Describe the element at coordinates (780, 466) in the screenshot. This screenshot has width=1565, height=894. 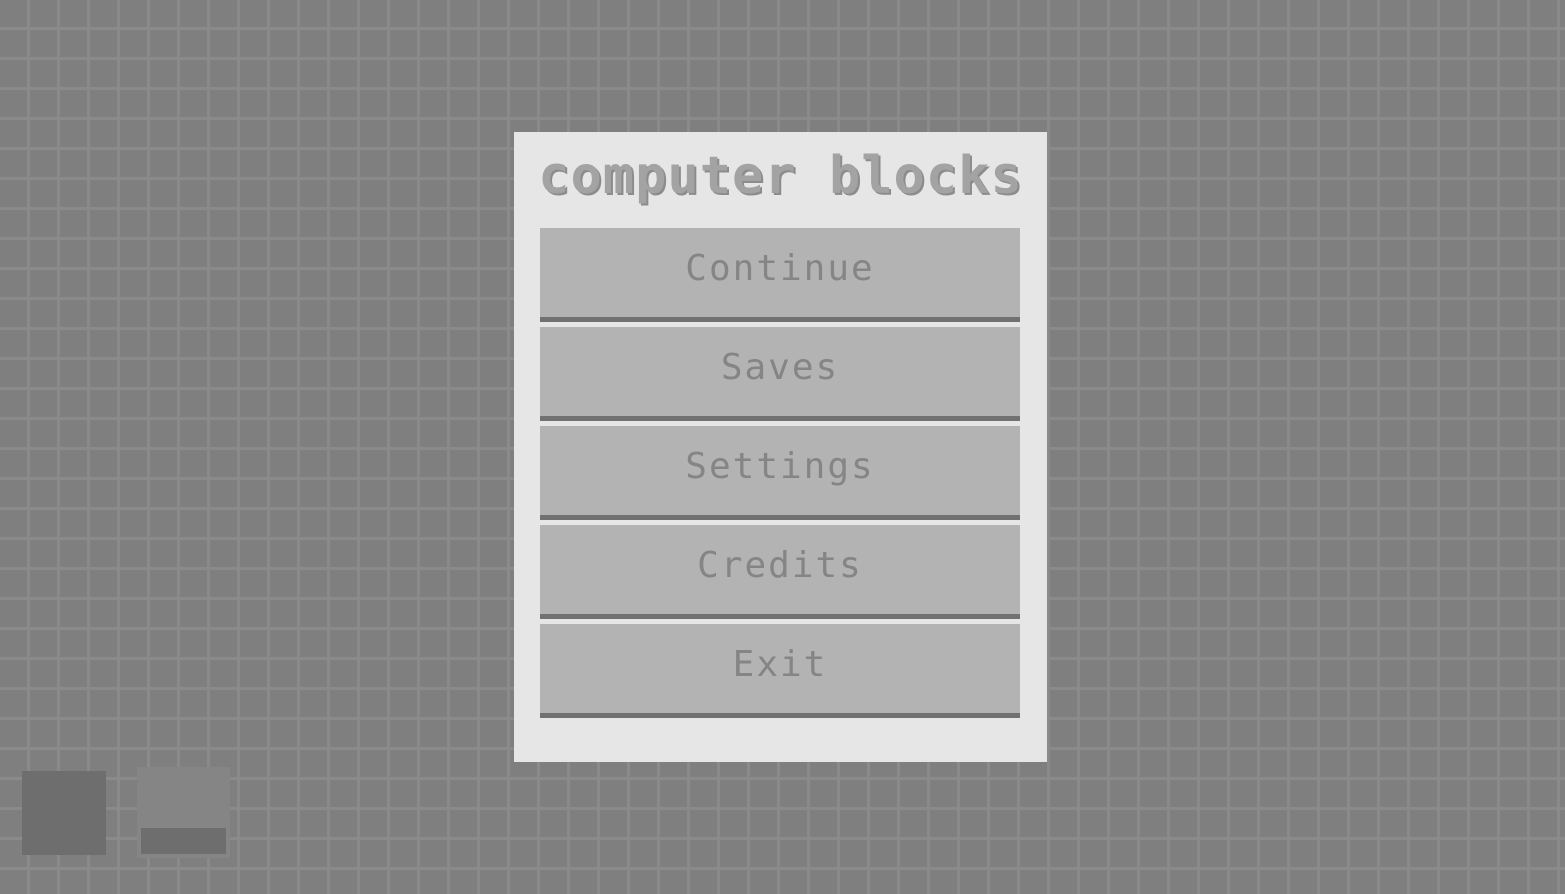
I see `settings-button-label: Settings` at that location.